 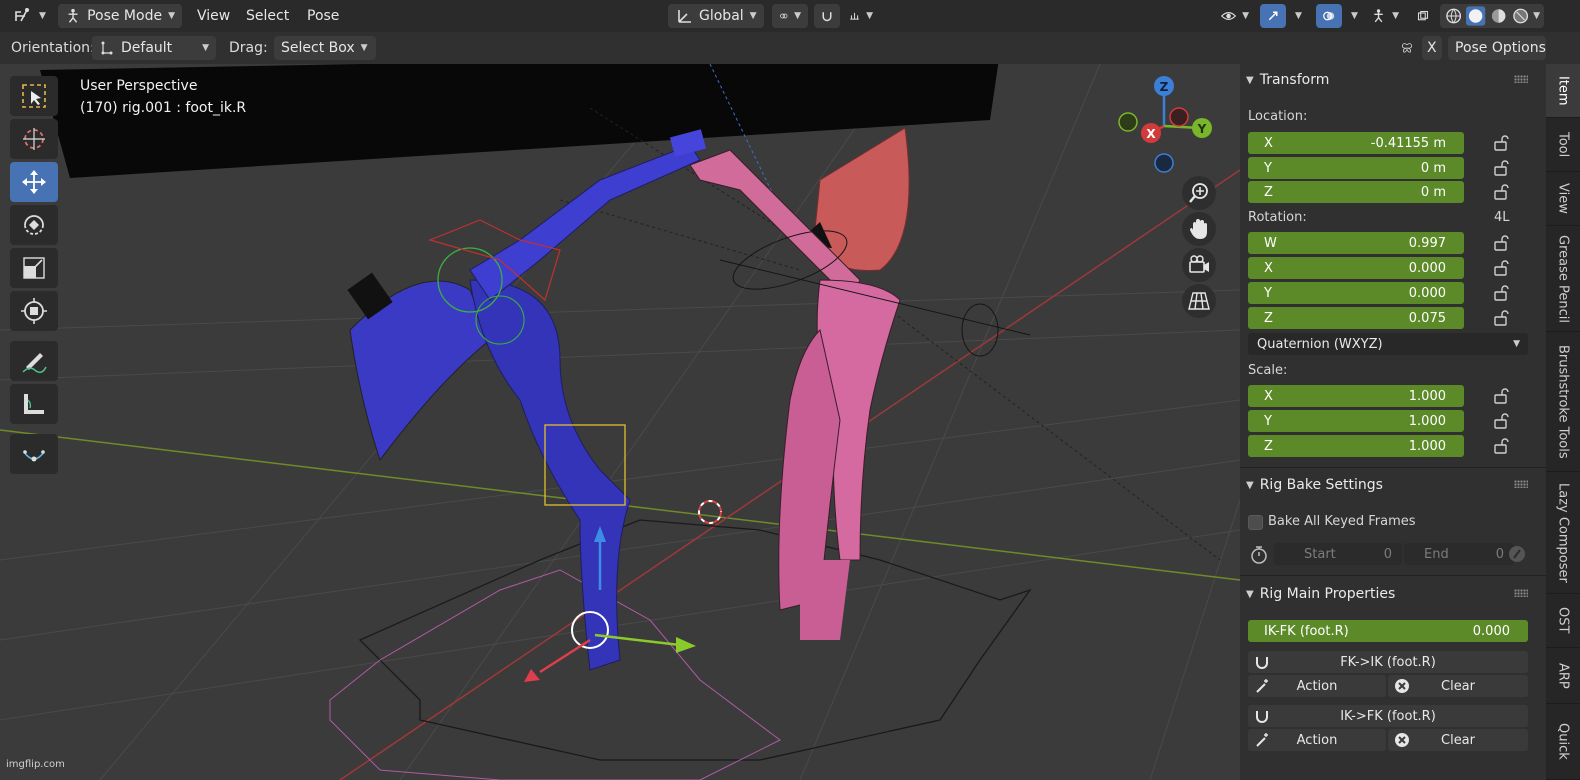 What do you see at coordinates (1563, 145) in the screenshot?
I see `tab-tool: Tool` at bounding box center [1563, 145].